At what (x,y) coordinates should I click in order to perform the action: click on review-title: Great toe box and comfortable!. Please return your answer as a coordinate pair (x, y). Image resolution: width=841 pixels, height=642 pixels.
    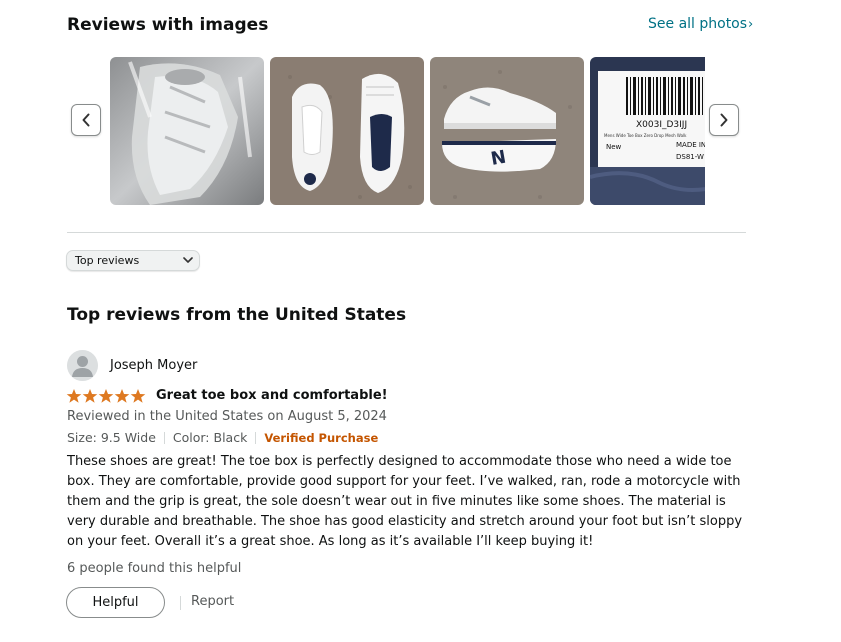
    Looking at the image, I should click on (272, 395).